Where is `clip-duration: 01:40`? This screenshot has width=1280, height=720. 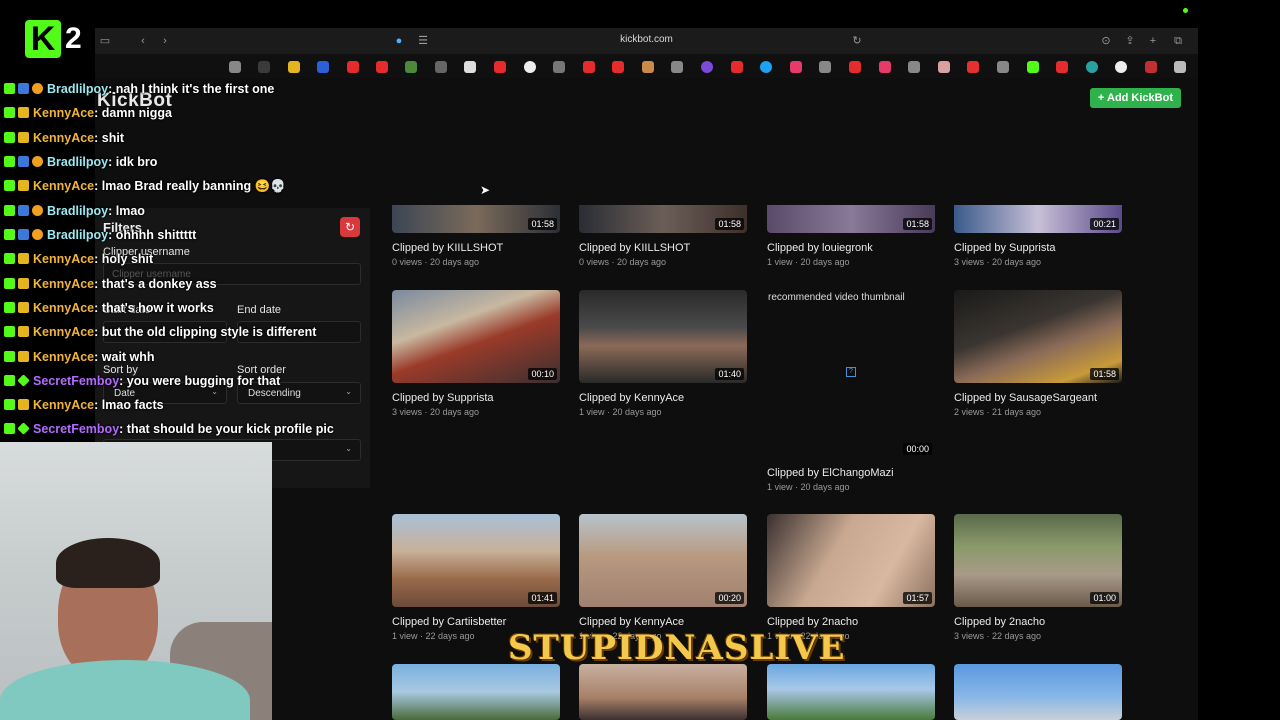 clip-duration: 01:40 is located at coordinates (729, 374).